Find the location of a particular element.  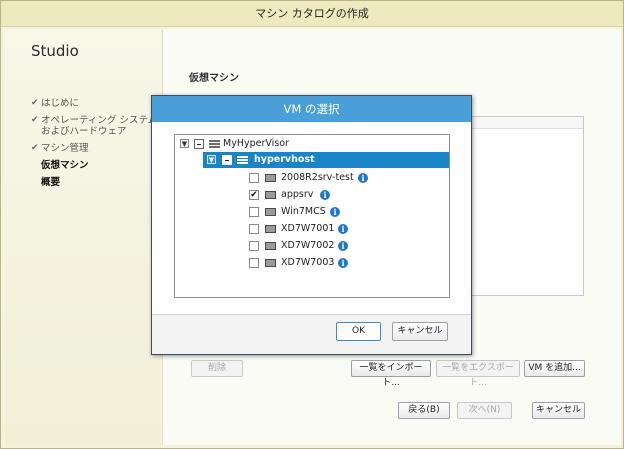

vm-row: XD7W7001 i is located at coordinates (344, 229).